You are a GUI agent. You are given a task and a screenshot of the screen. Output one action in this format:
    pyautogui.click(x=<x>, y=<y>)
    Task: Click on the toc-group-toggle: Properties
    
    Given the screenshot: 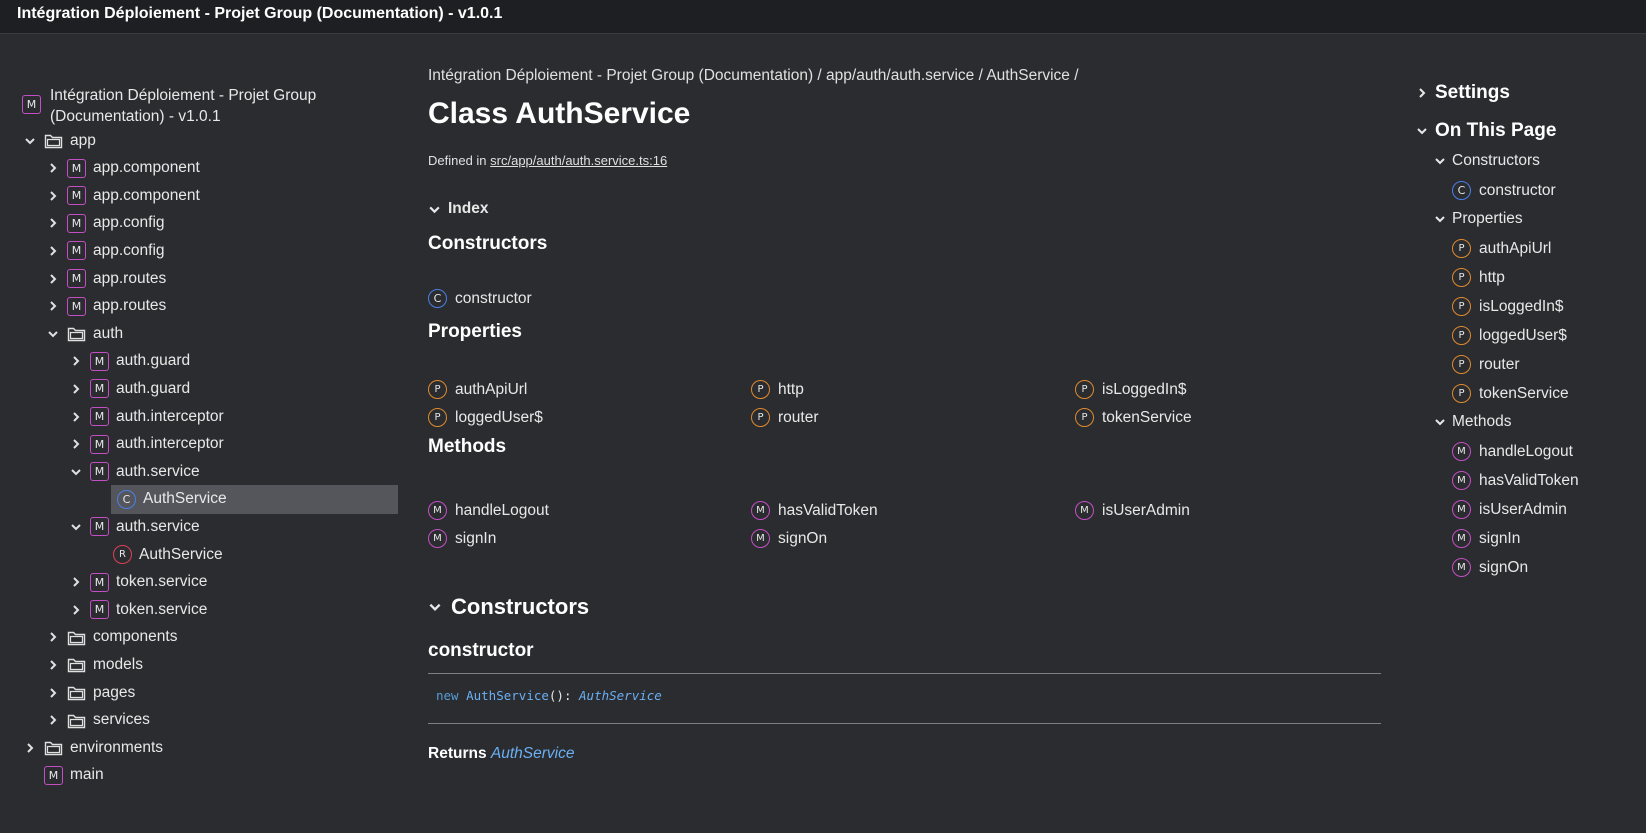 What is the action you would take?
    pyautogui.click(x=1478, y=219)
    